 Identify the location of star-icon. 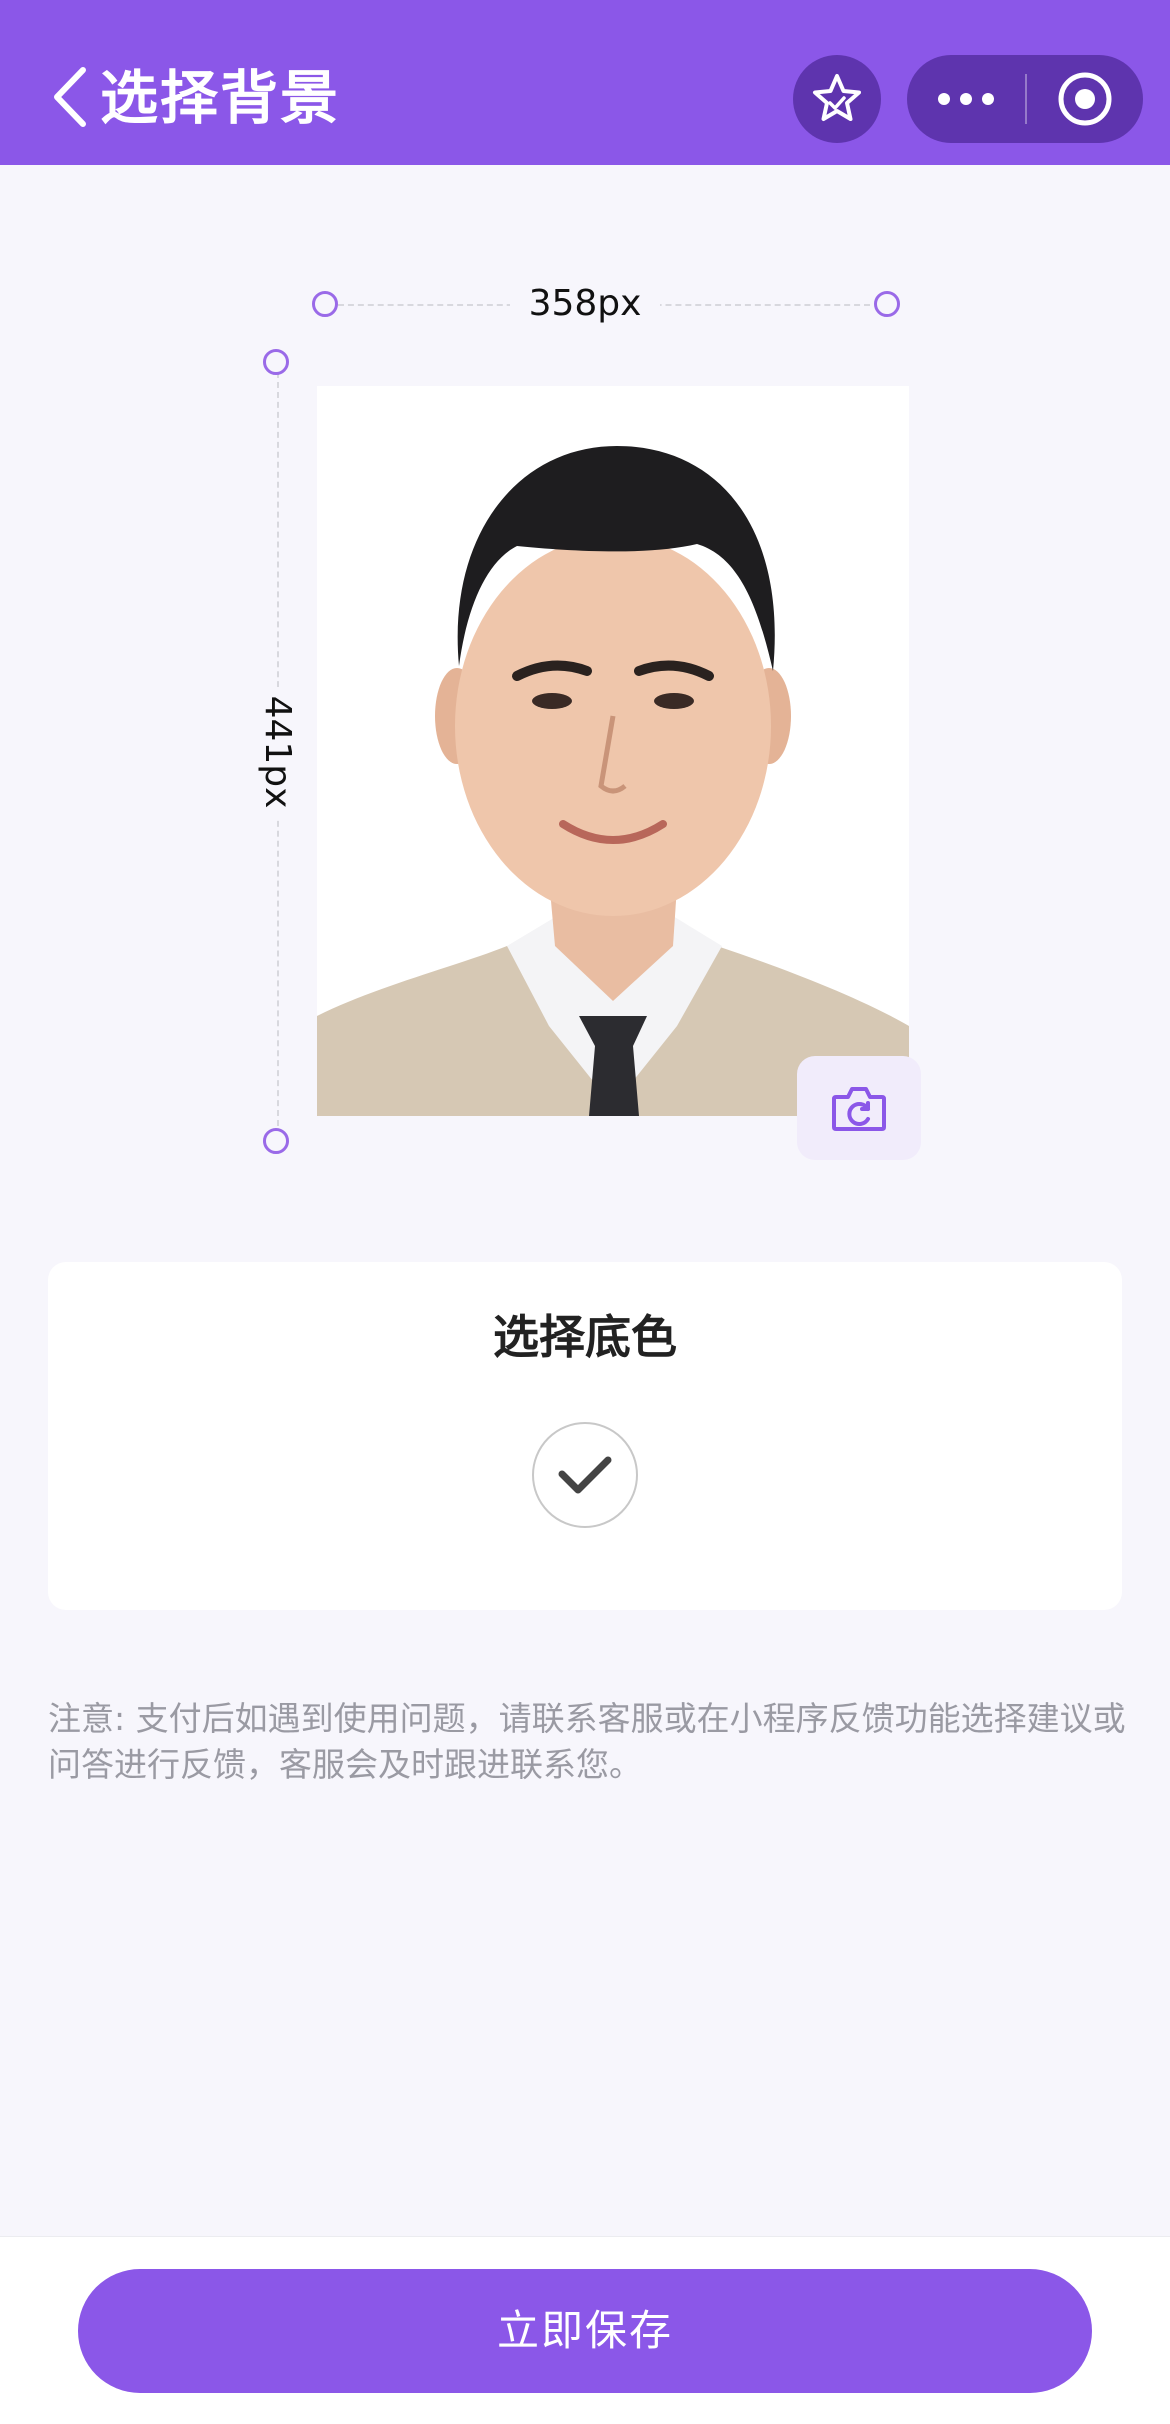
(837, 97).